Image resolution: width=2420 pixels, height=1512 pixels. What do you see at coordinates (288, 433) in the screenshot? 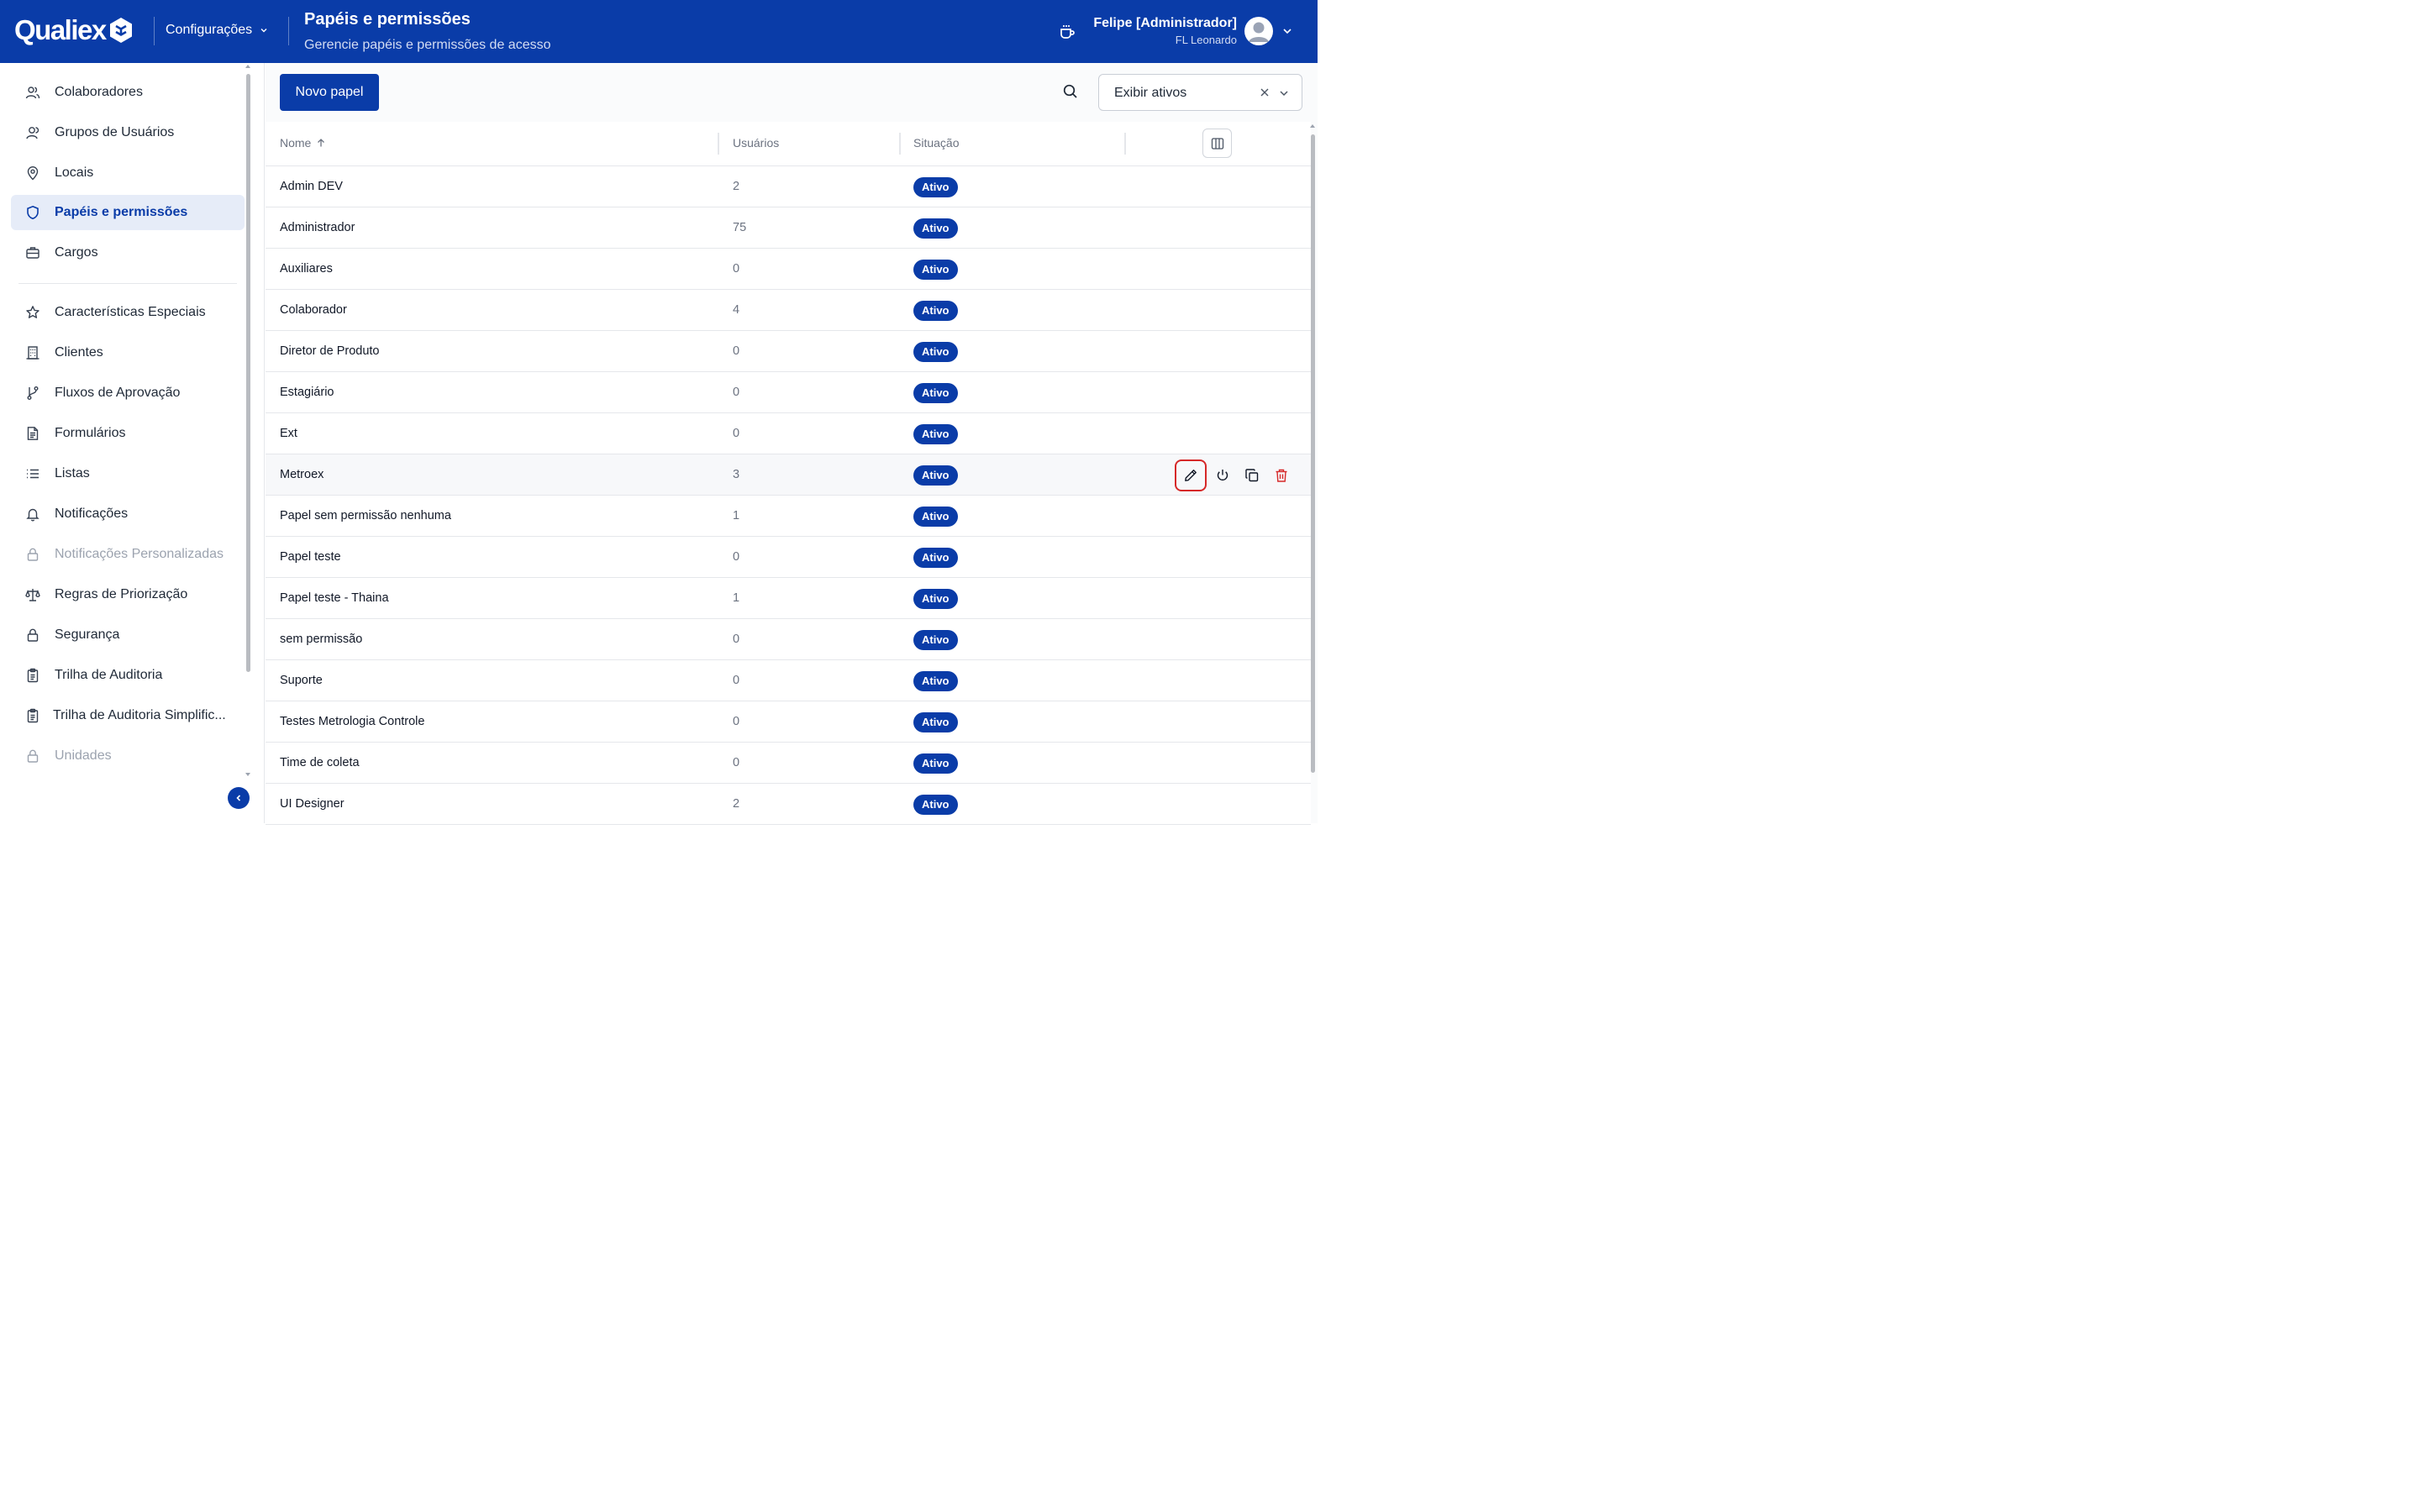
I see `role-name: Ext` at bounding box center [288, 433].